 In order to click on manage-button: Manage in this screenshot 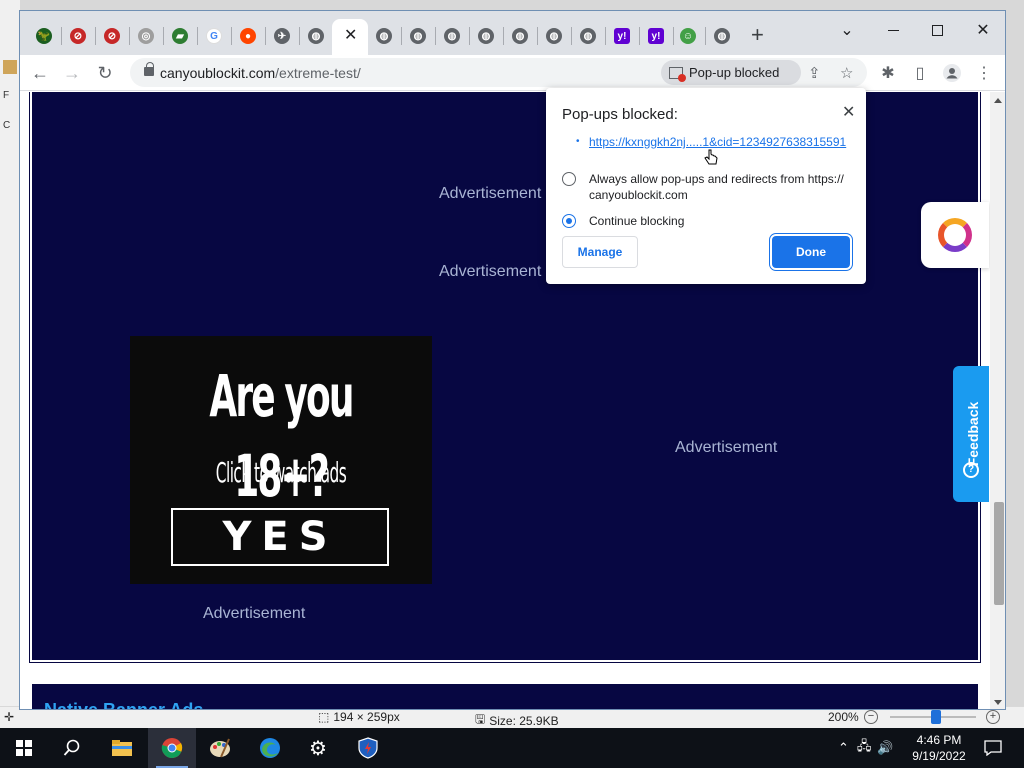, I will do `click(600, 252)`.